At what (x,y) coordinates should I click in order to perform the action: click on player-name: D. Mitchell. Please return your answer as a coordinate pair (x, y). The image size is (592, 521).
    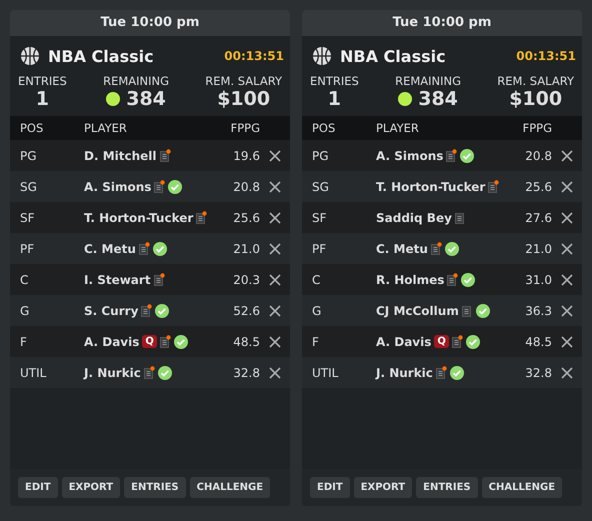
    Looking at the image, I should click on (120, 155).